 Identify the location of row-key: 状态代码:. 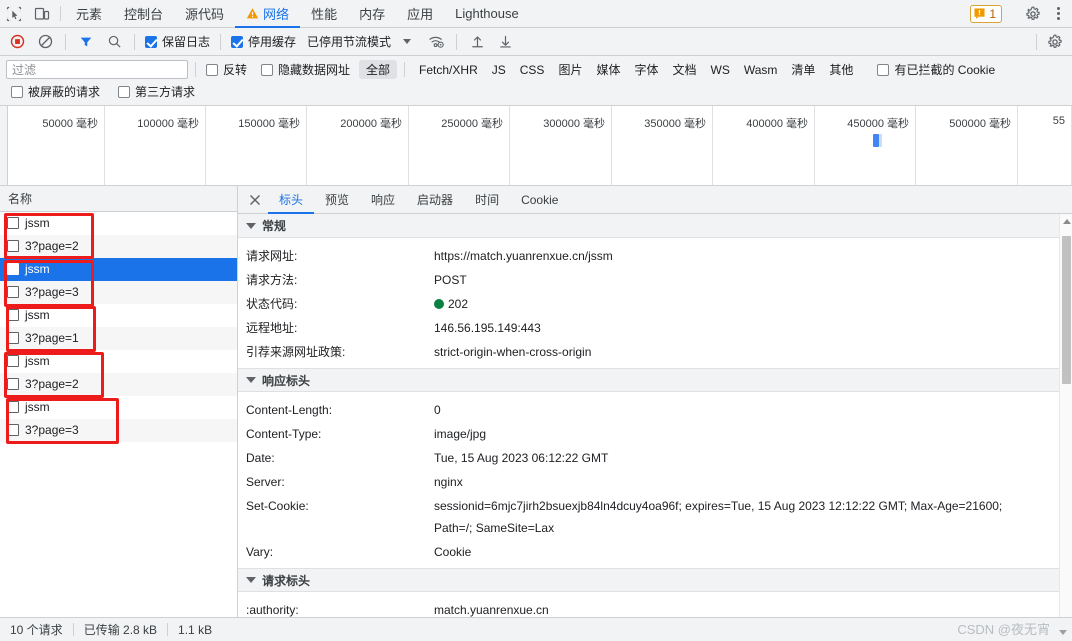
(272, 304).